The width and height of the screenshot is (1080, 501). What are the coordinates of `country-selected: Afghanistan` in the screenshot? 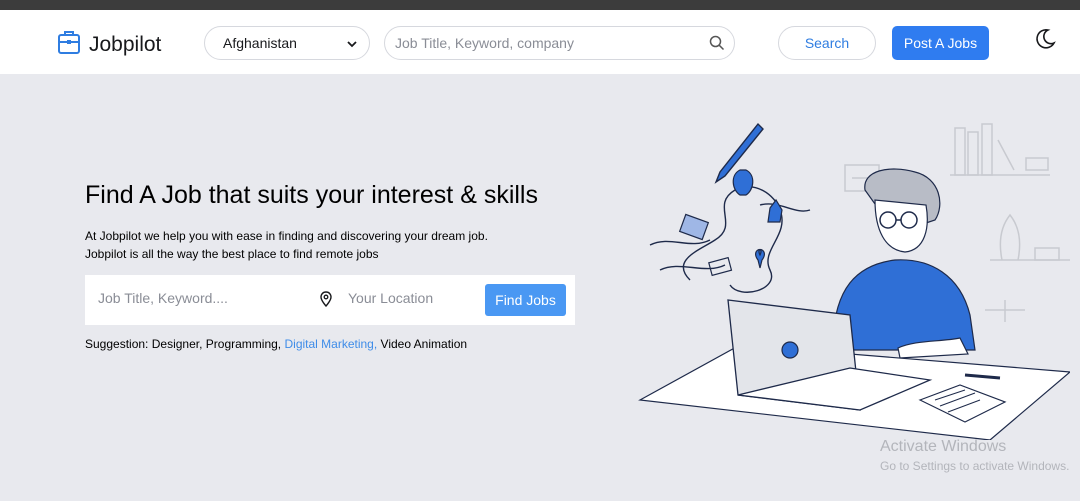 It's located at (260, 43).